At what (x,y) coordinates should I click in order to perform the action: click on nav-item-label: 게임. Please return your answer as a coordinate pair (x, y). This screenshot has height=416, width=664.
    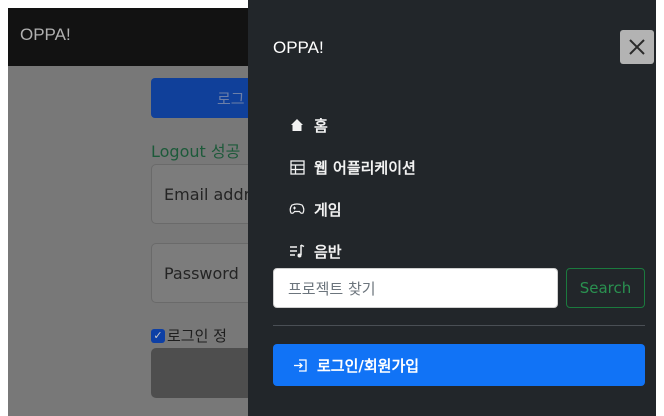
    Looking at the image, I should click on (328, 209).